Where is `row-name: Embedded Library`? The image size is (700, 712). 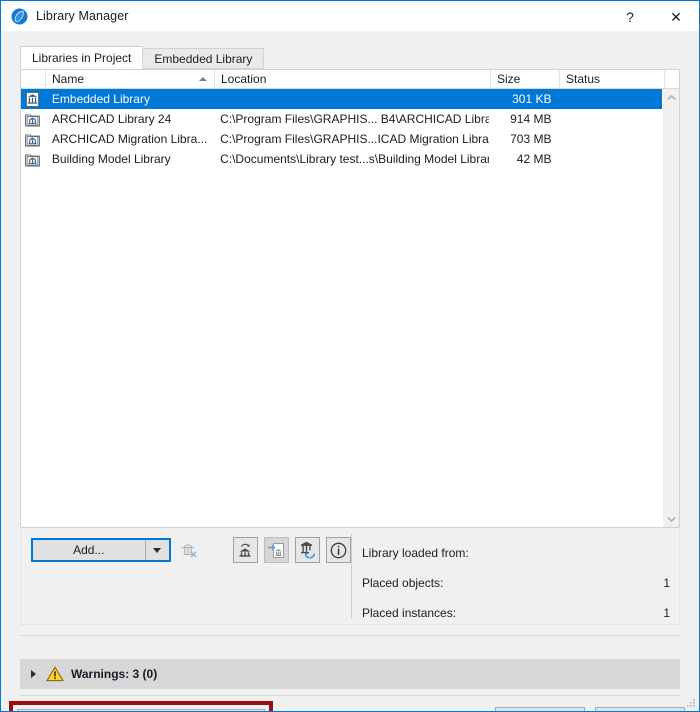
row-name: Embedded Library is located at coordinates (100, 99).